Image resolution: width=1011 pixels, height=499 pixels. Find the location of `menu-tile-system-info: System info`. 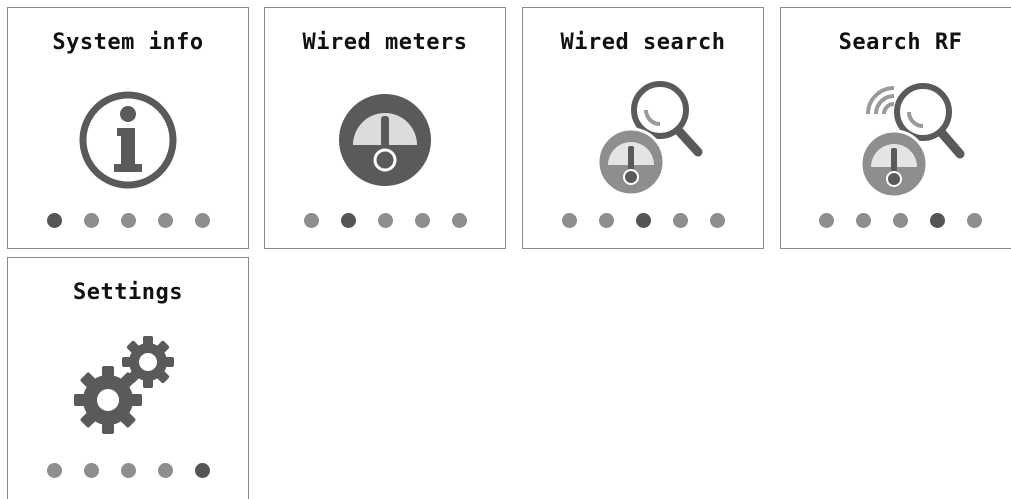

menu-tile-system-info: System info is located at coordinates (128, 128).